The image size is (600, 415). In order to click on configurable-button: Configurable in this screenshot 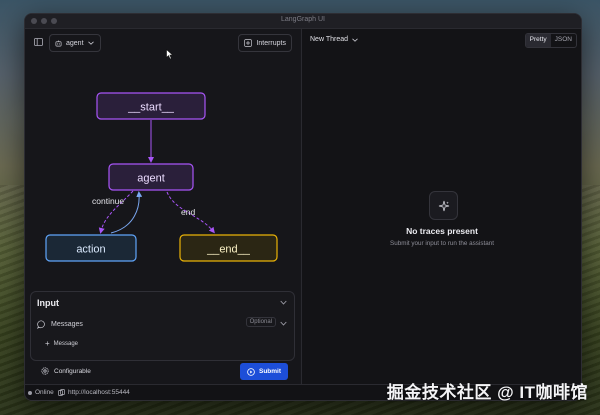, I will do `click(66, 371)`.